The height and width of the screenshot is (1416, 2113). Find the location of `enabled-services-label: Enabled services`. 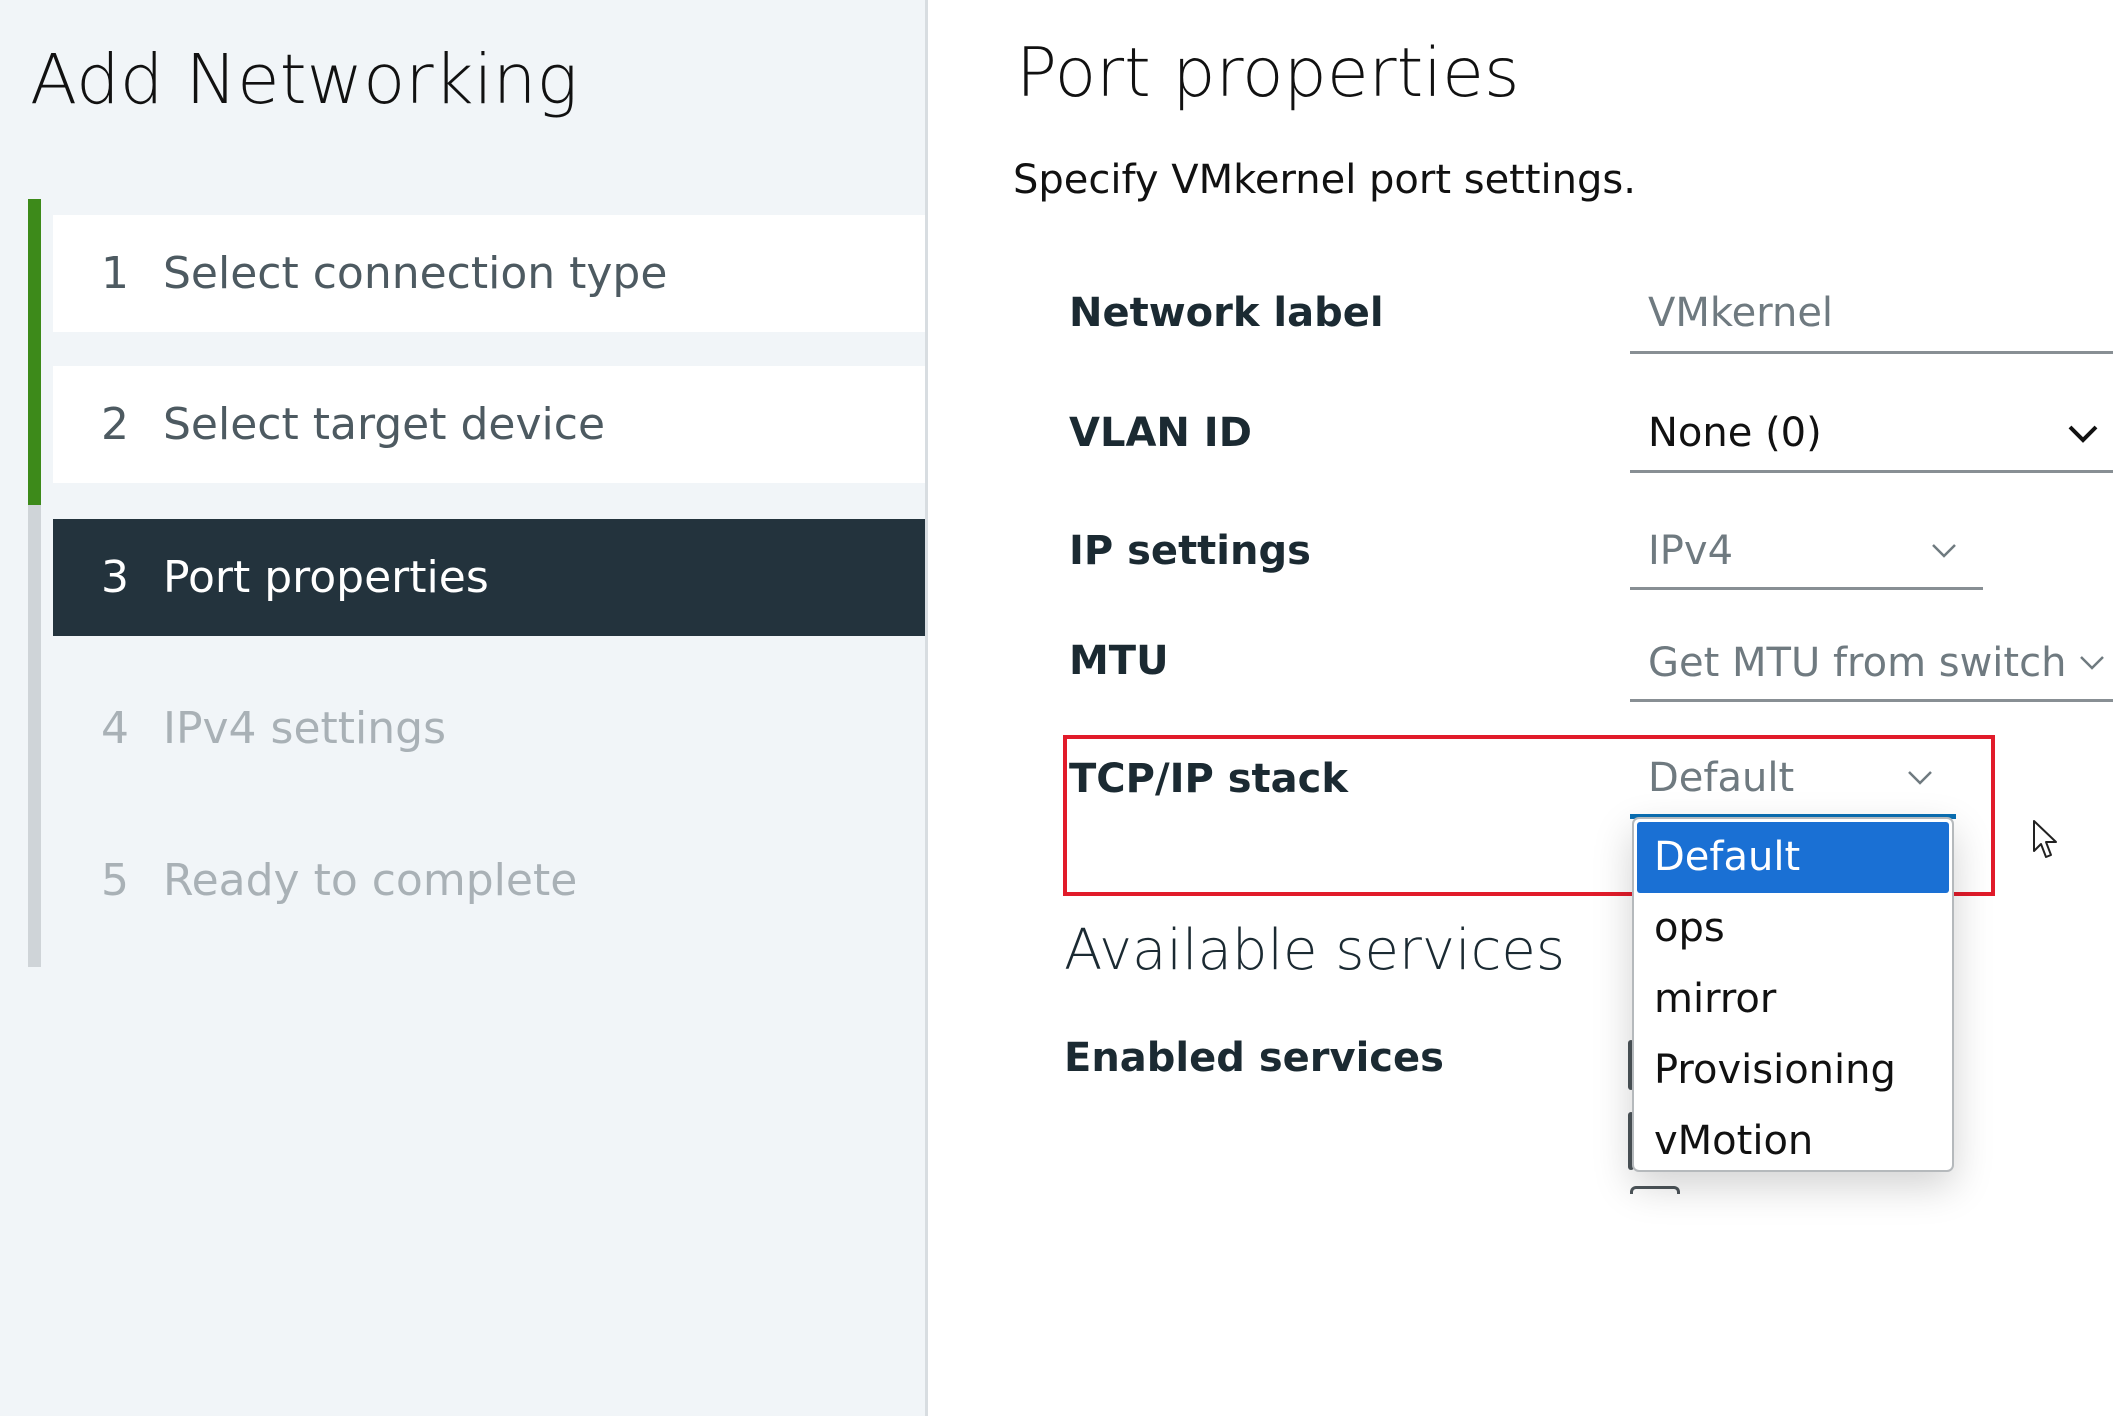

enabled-services-label: Enabled services is located at coordinates (1254, 1058).